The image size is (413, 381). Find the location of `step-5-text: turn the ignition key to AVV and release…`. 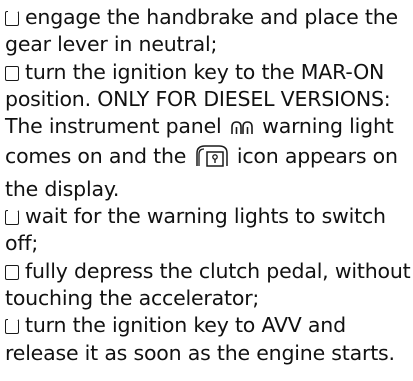

step-5-text: turn the ignition key to AVV and release… is located at coordinates (200, 339).